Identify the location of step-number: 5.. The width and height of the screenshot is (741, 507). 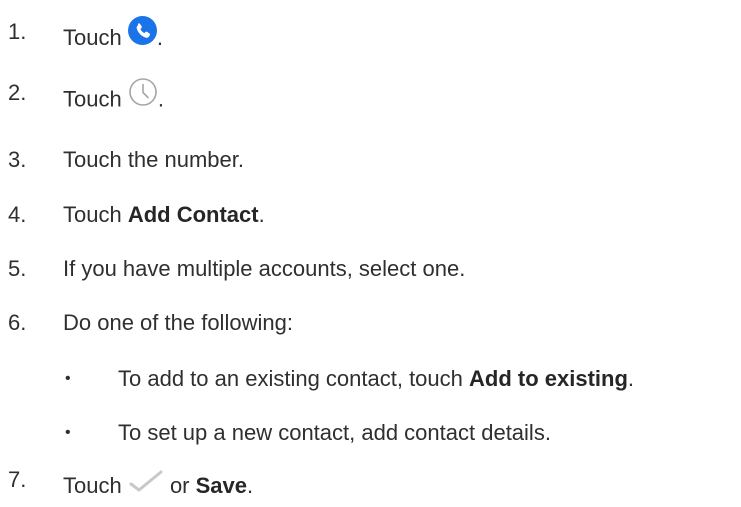
(17, 268).